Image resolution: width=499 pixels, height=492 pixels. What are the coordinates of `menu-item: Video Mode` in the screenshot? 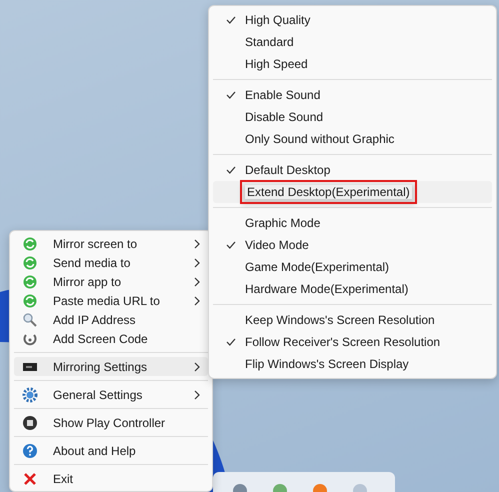 It's located at (352, 245).